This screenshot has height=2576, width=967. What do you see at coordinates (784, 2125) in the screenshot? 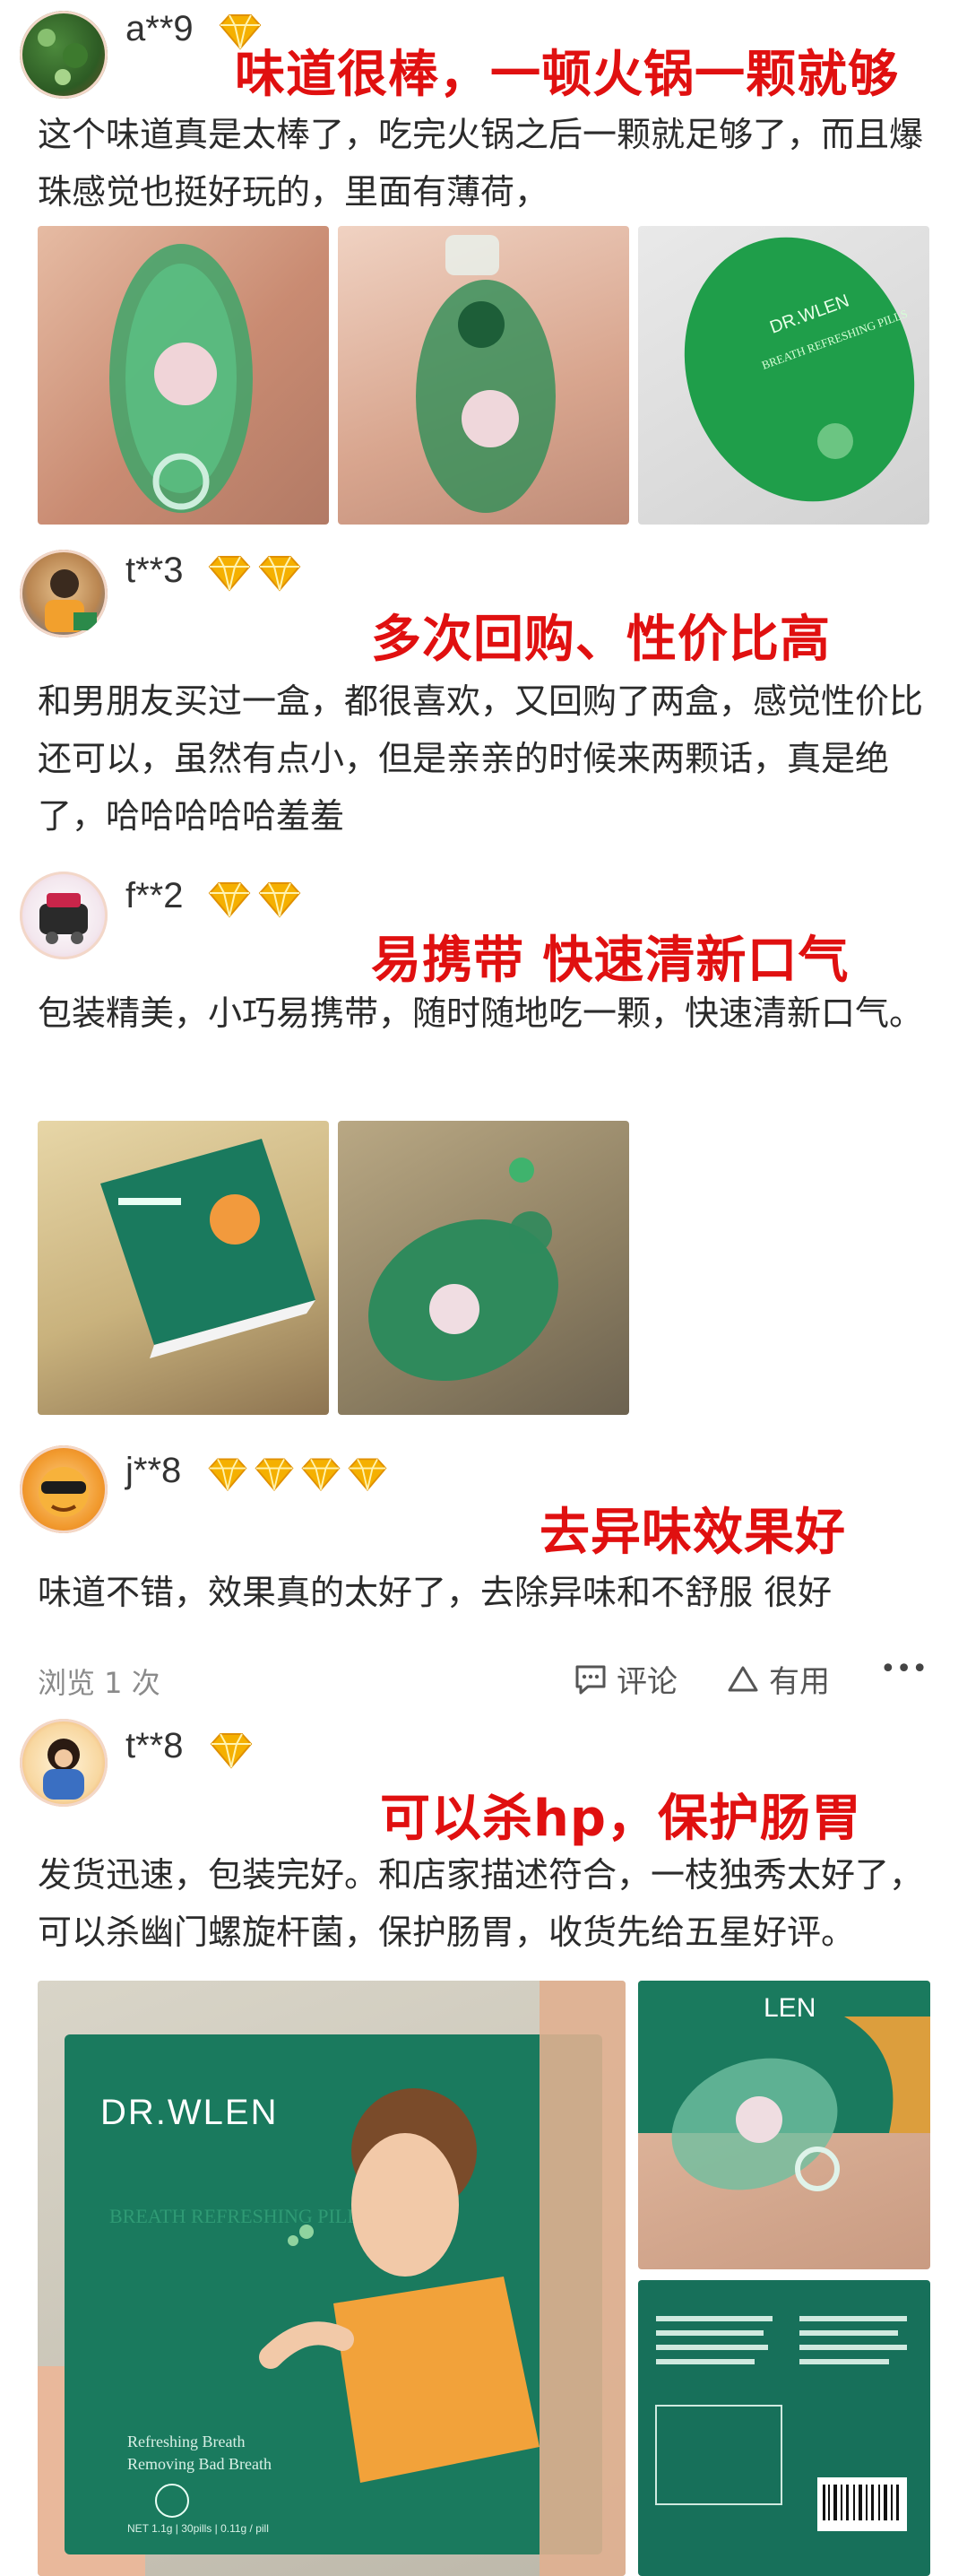
I see `review-photo-2: LEN` at bounding box center [784, 2125].